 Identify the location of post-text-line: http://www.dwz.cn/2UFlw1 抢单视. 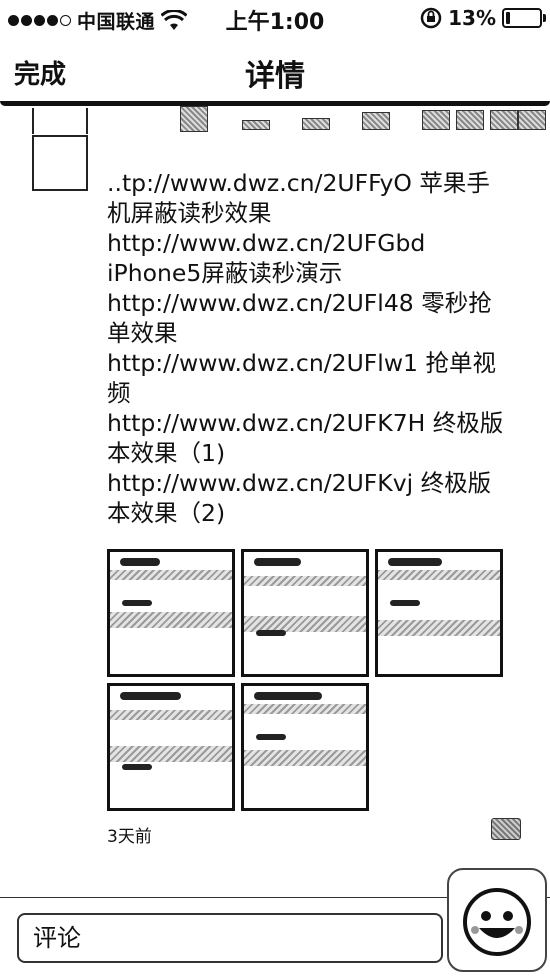
(322, 363).